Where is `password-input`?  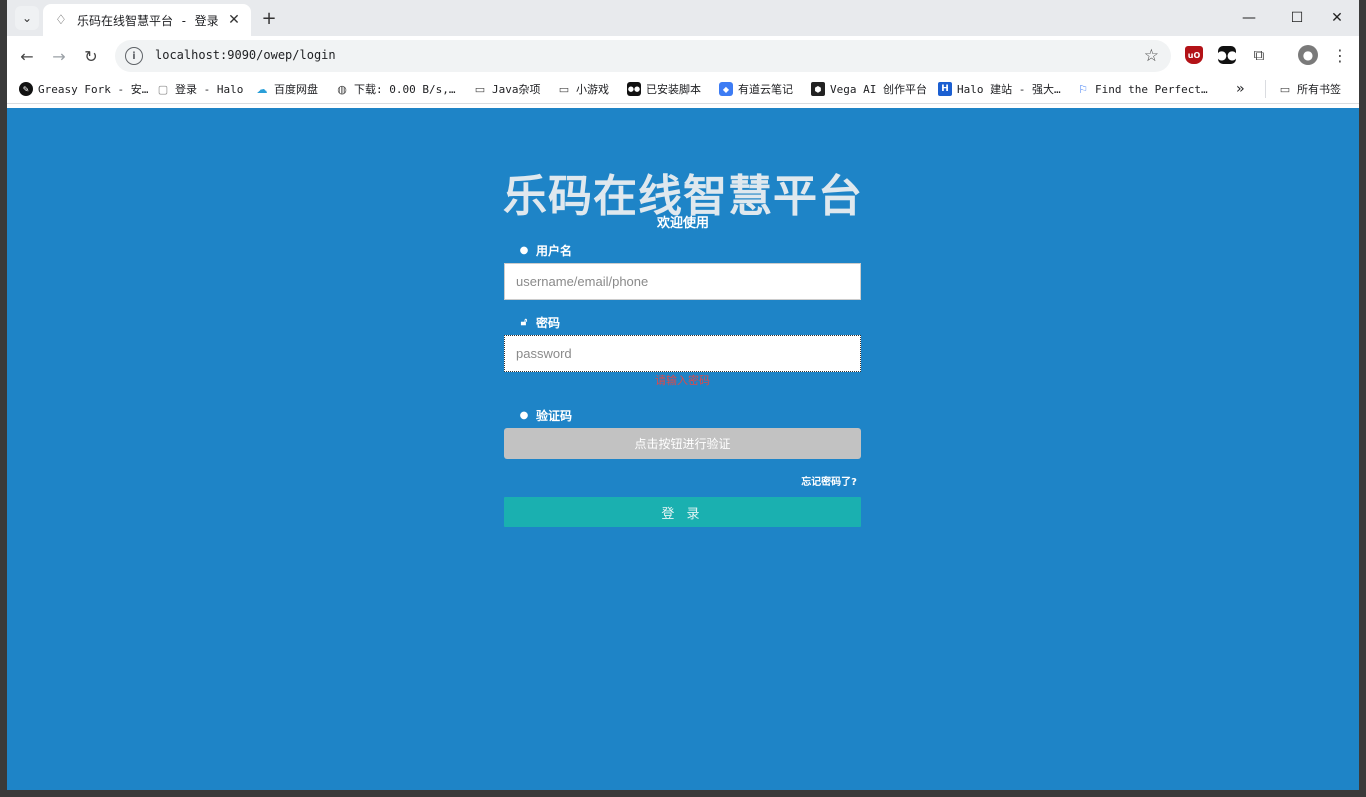
password-input is located at coordinates (682, 353).